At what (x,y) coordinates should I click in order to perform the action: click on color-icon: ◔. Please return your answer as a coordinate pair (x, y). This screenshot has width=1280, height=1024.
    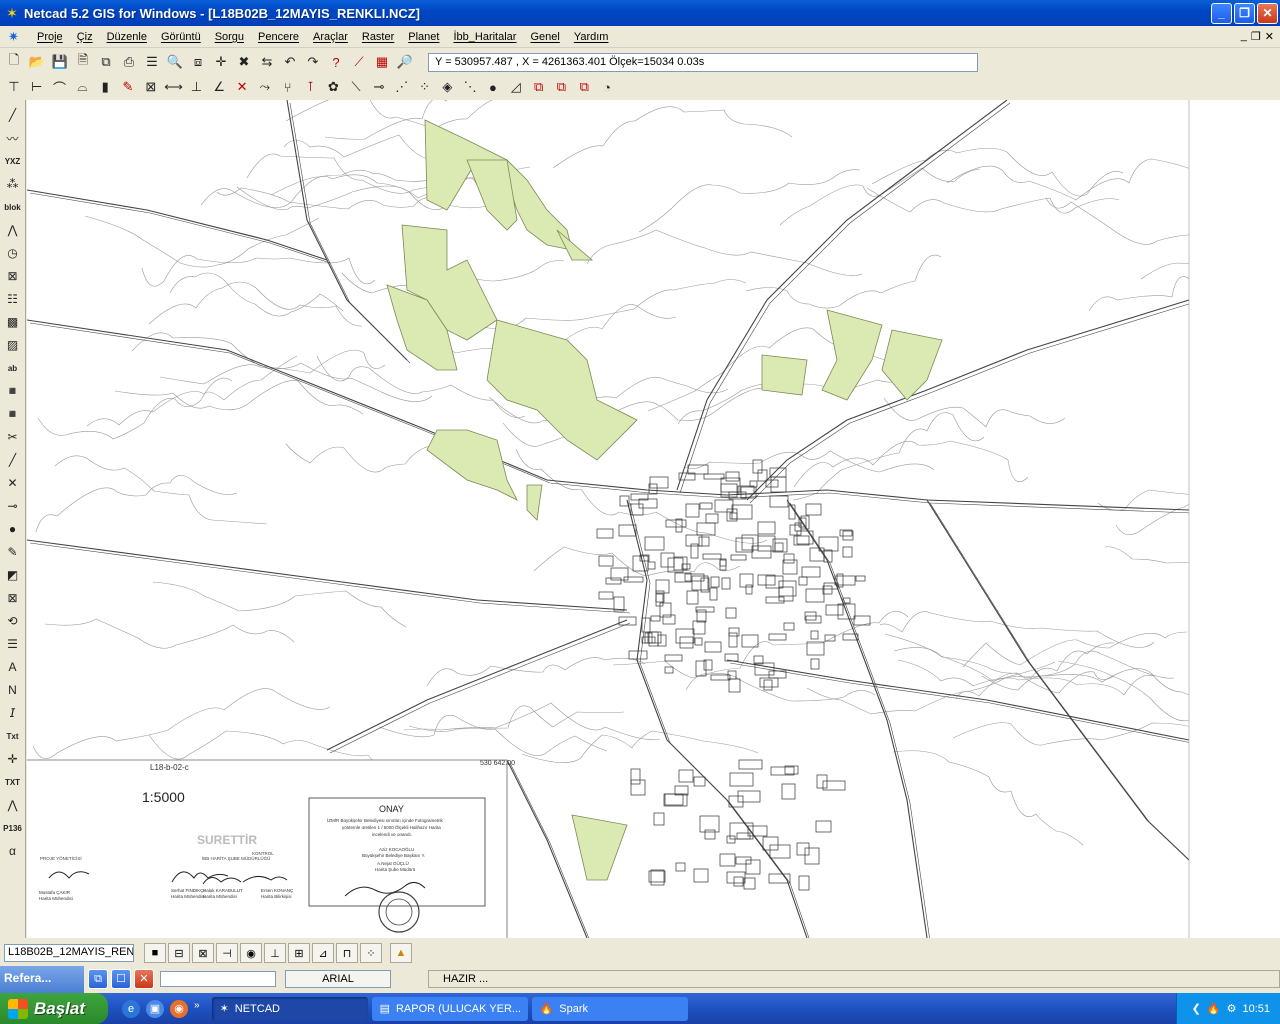
    Looking at the image, I should click on (607, 87).